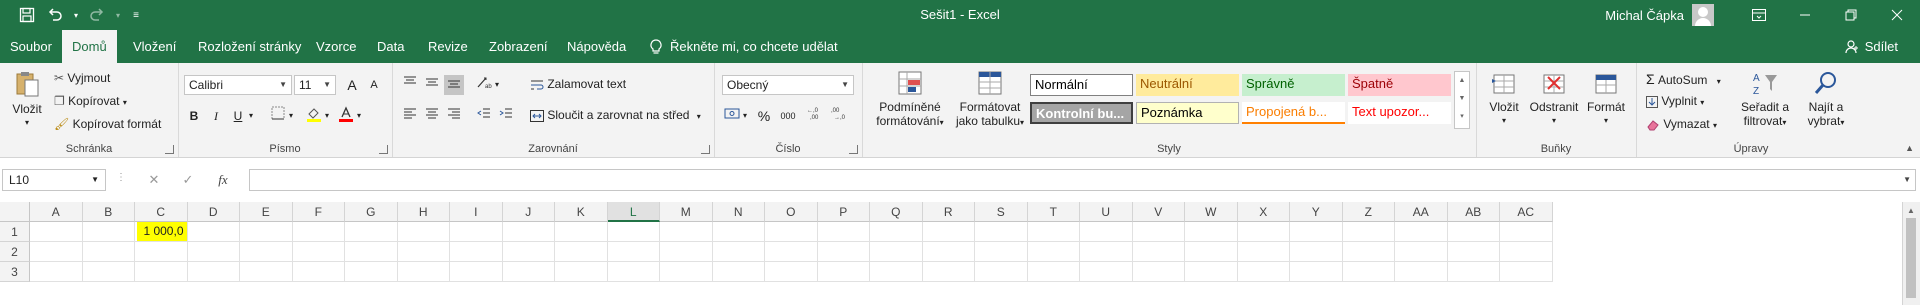 This screenshot has height=305, width=1920. I want to click on gallery-more-icon: ▾, so click(1462, 117).